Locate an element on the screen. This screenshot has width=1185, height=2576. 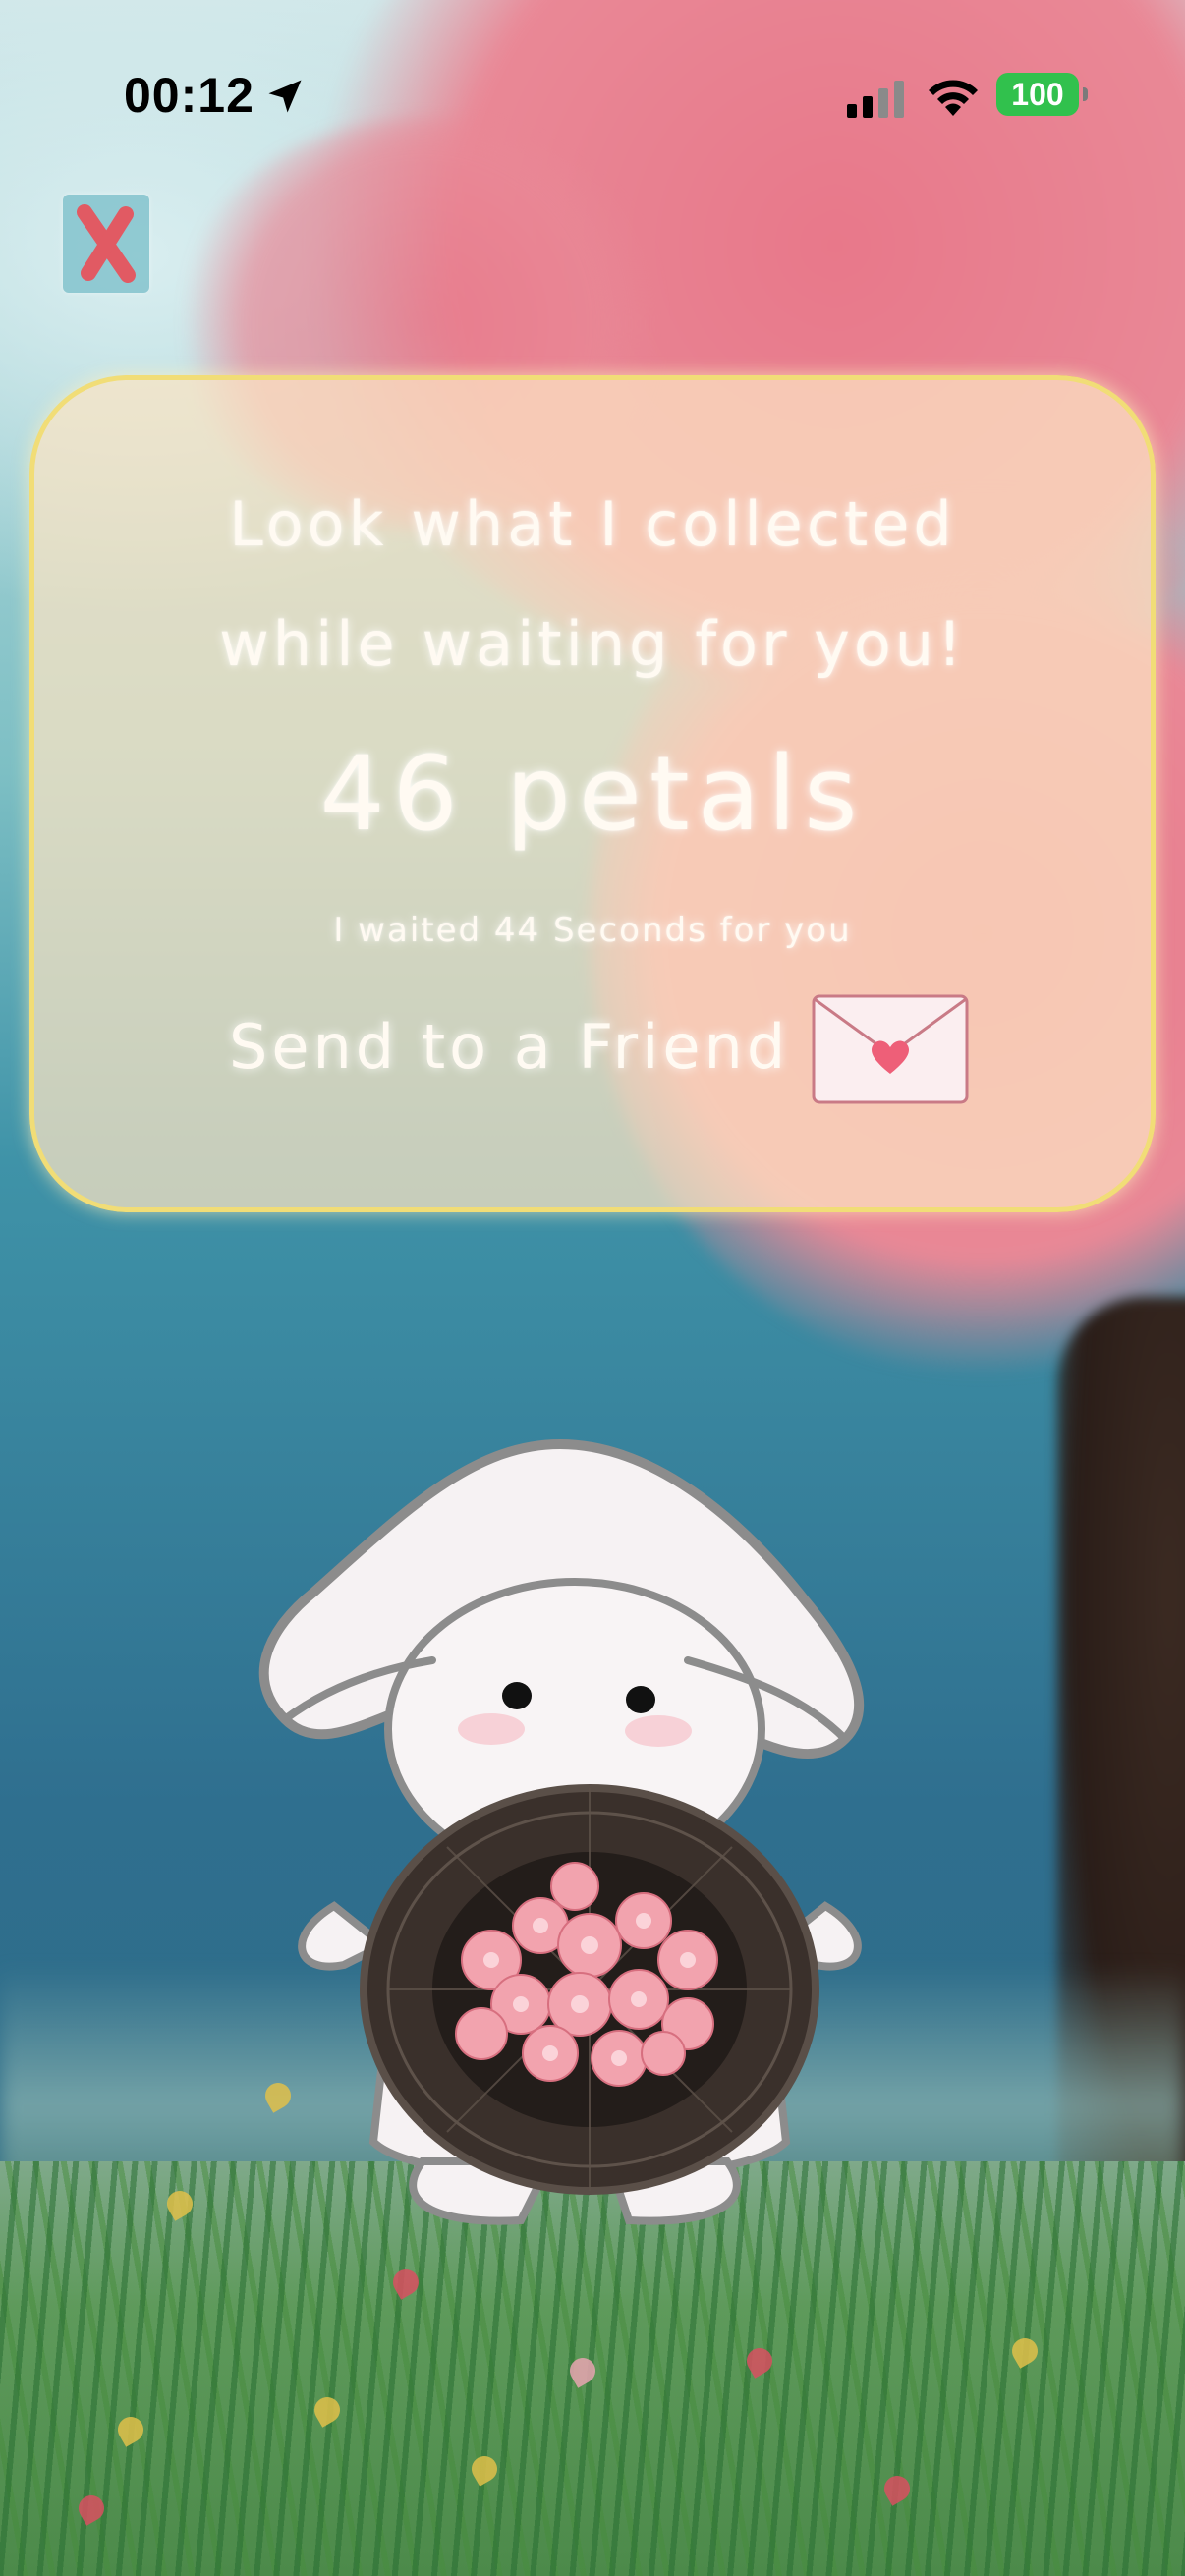
send-to-friend-row: Send to a Friend is located at coordinates (592, 1048).